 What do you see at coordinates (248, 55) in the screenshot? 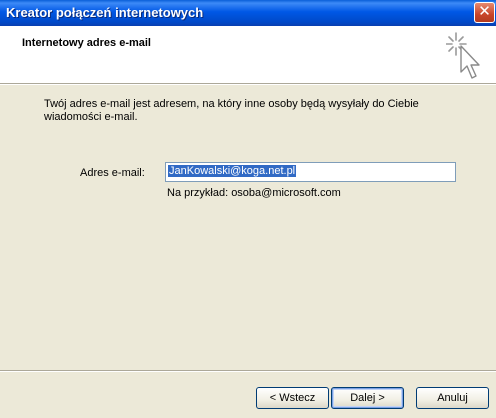
I see `wizard-header: Internetowy adres e-mail` at bounding box center [248, 55].